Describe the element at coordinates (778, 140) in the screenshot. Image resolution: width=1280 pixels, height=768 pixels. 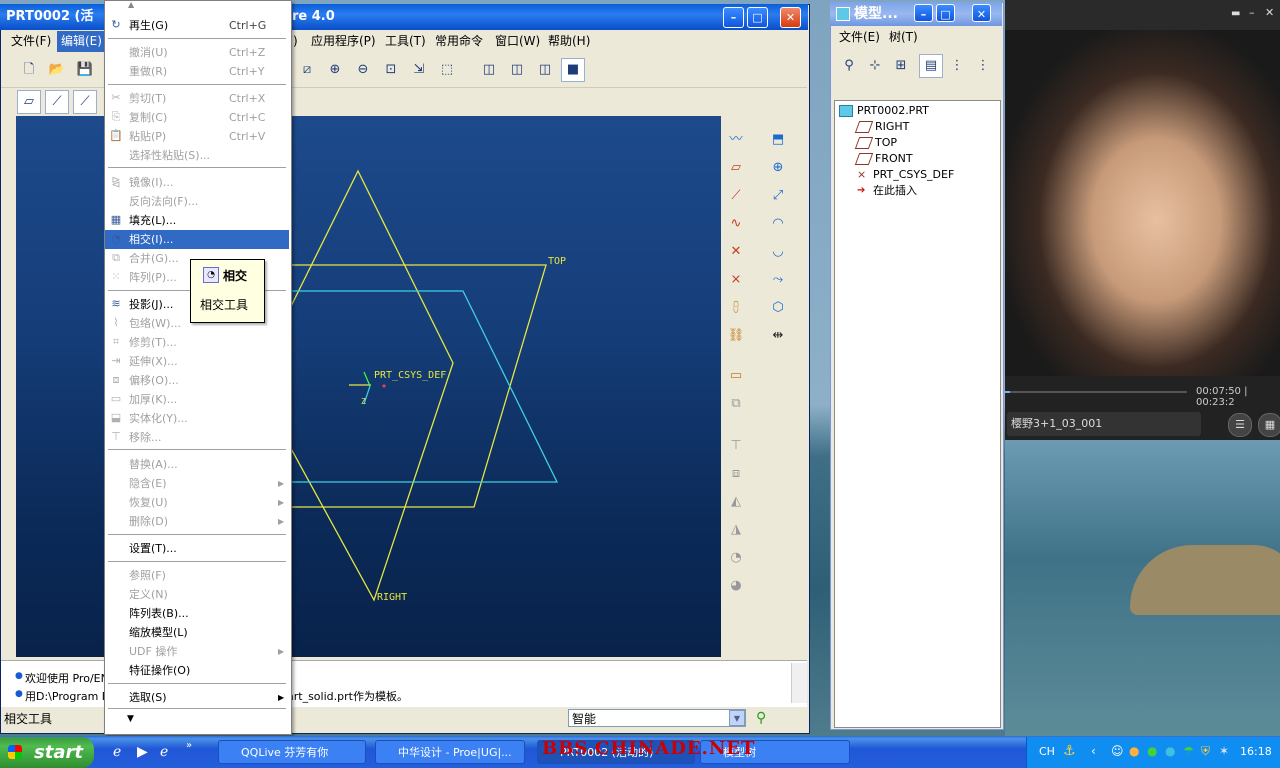
I see `extrude-tool-icon: ⬒` at that location.